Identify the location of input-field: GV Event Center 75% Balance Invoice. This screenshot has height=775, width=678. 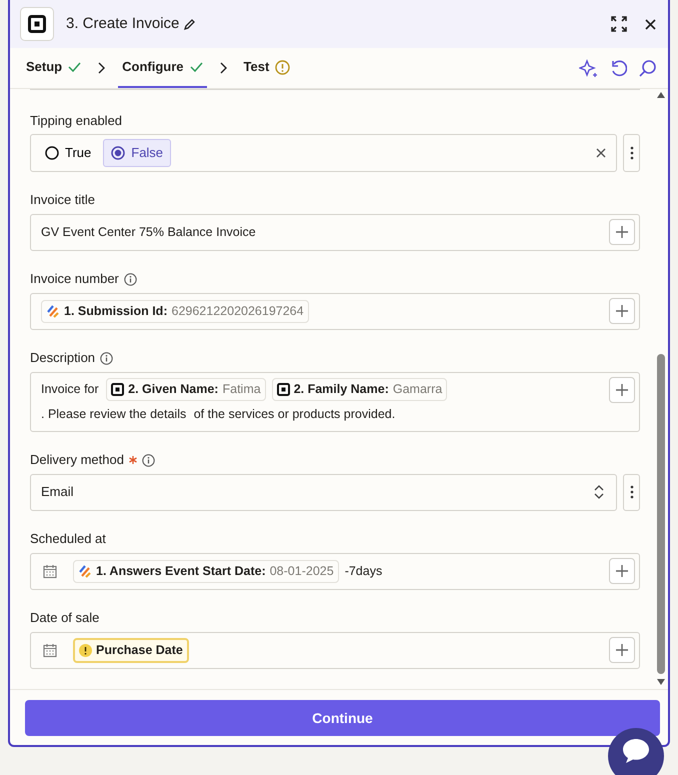
(335, 232).